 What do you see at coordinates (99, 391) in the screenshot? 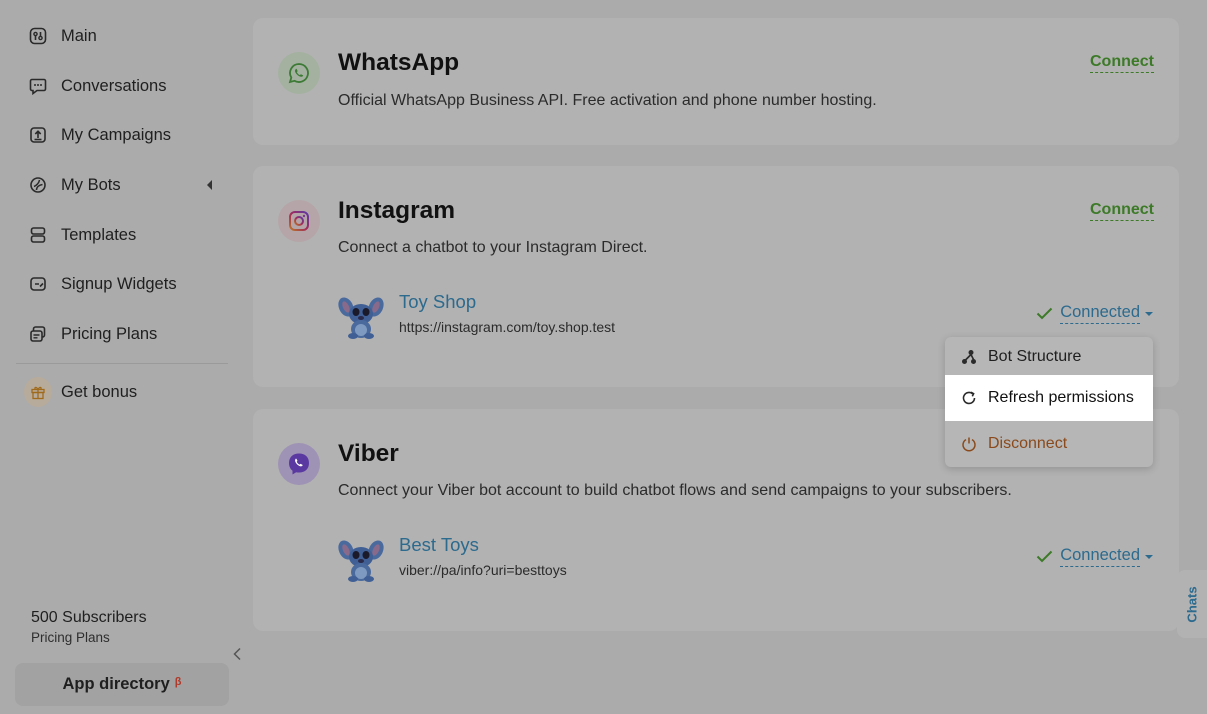
I see `bonus-label: Get bonus` at bounding box center [99, 391].